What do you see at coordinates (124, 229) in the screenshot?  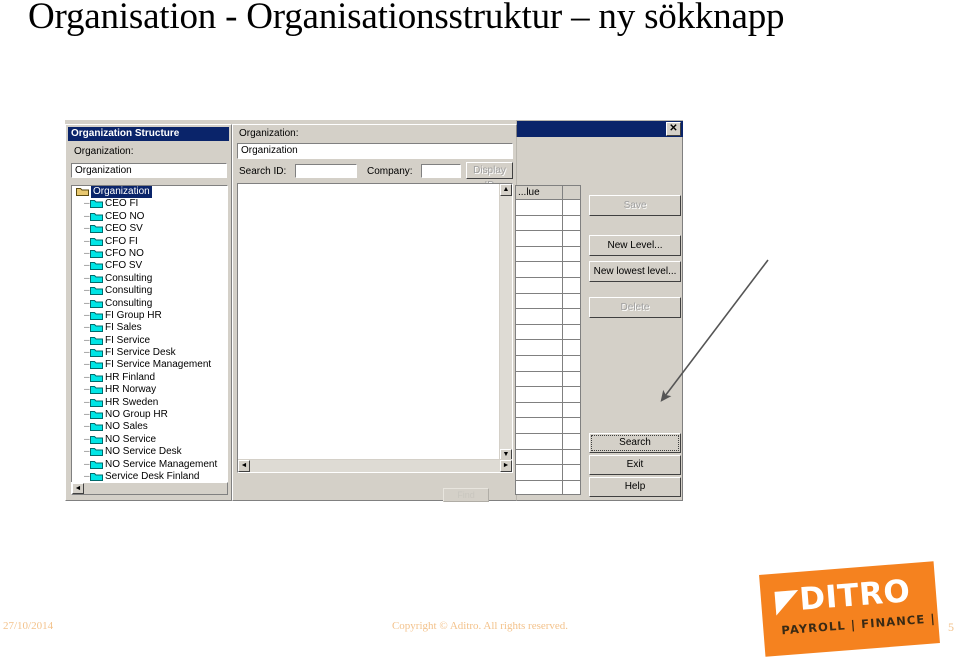 I see `tree-item-label: CEO SV` at bounding box center [124, 229].